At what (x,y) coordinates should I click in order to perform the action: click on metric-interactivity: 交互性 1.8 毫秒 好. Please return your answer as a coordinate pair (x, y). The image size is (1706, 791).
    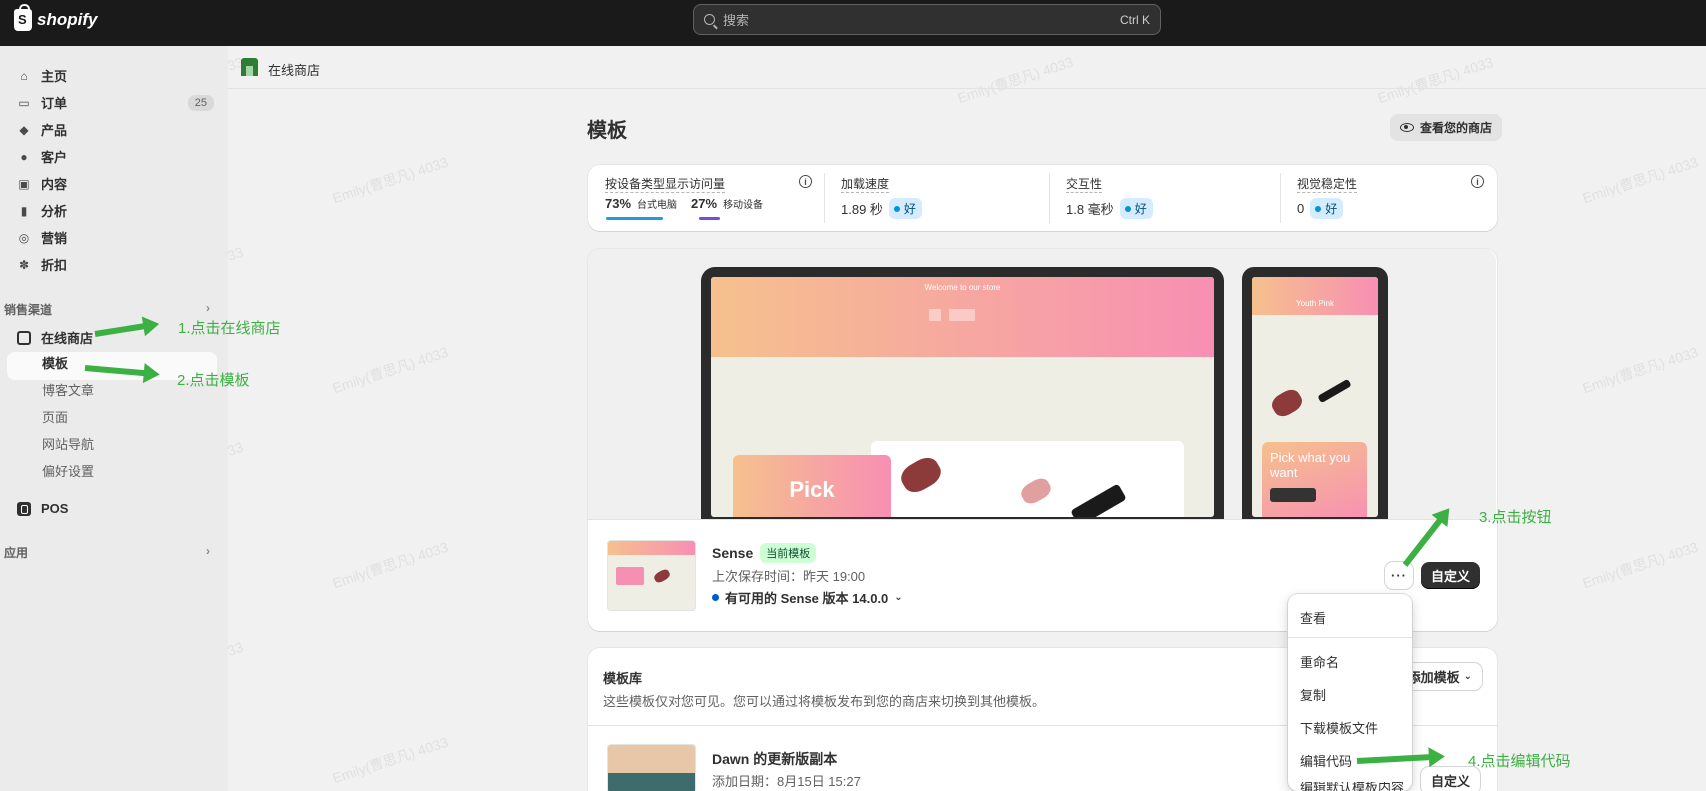
    Looking at the image, I should click on (1167, 198).